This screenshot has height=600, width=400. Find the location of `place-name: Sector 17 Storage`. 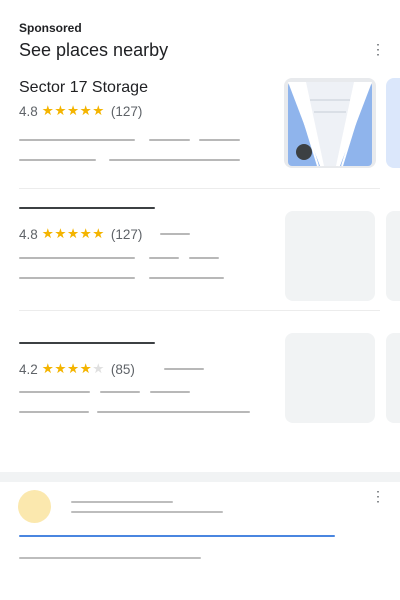

place-name: Sector 17 Storage is located at coordinates (83, 88).